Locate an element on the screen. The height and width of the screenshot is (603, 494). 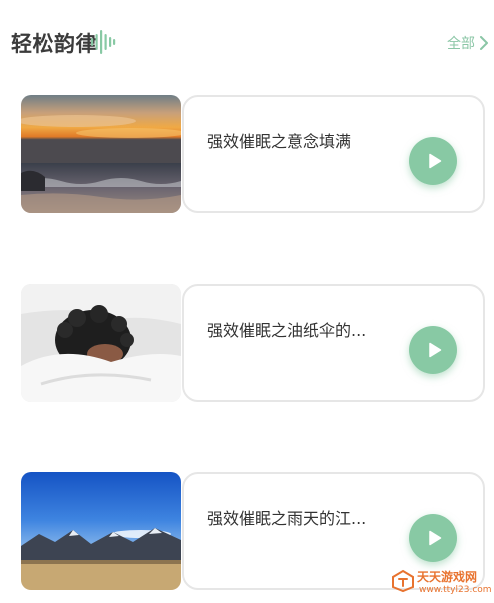
section-title: 轻松韵律 is located at coordinates (54, 44).